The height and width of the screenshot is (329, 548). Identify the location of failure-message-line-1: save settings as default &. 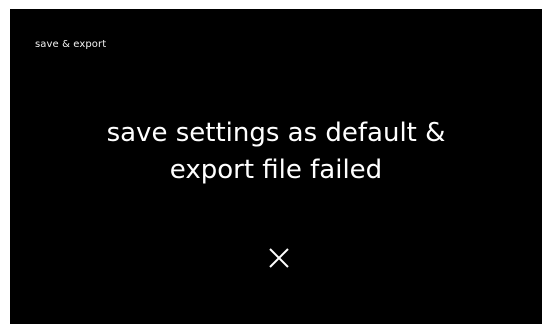
(276, 133).